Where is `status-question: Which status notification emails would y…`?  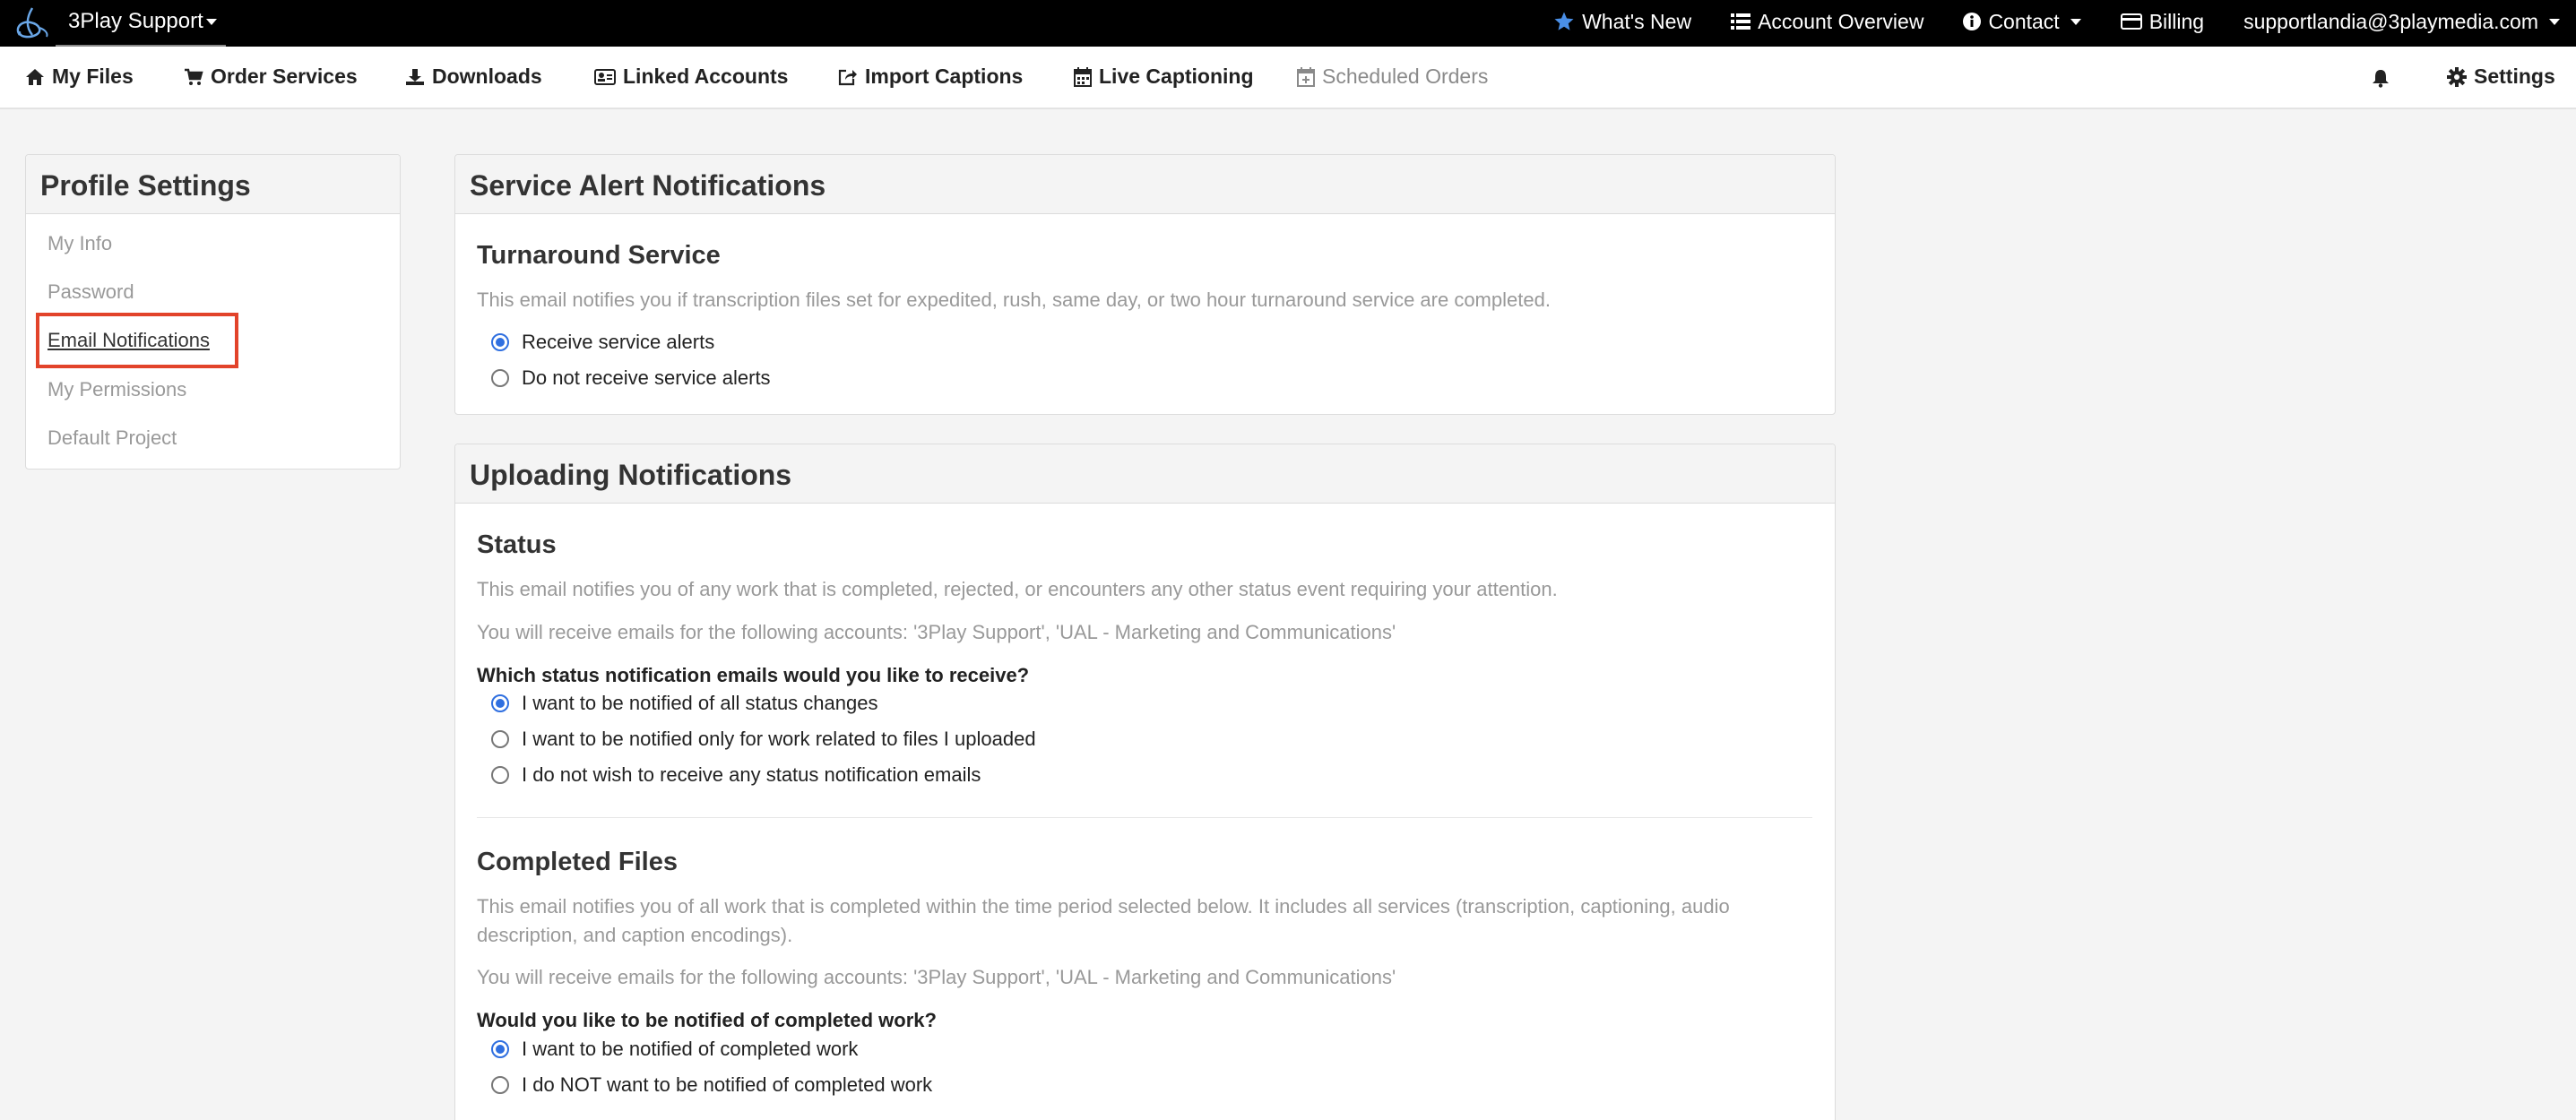
status-question: Which status notification emails would y… is located at coordinates (753, 675).